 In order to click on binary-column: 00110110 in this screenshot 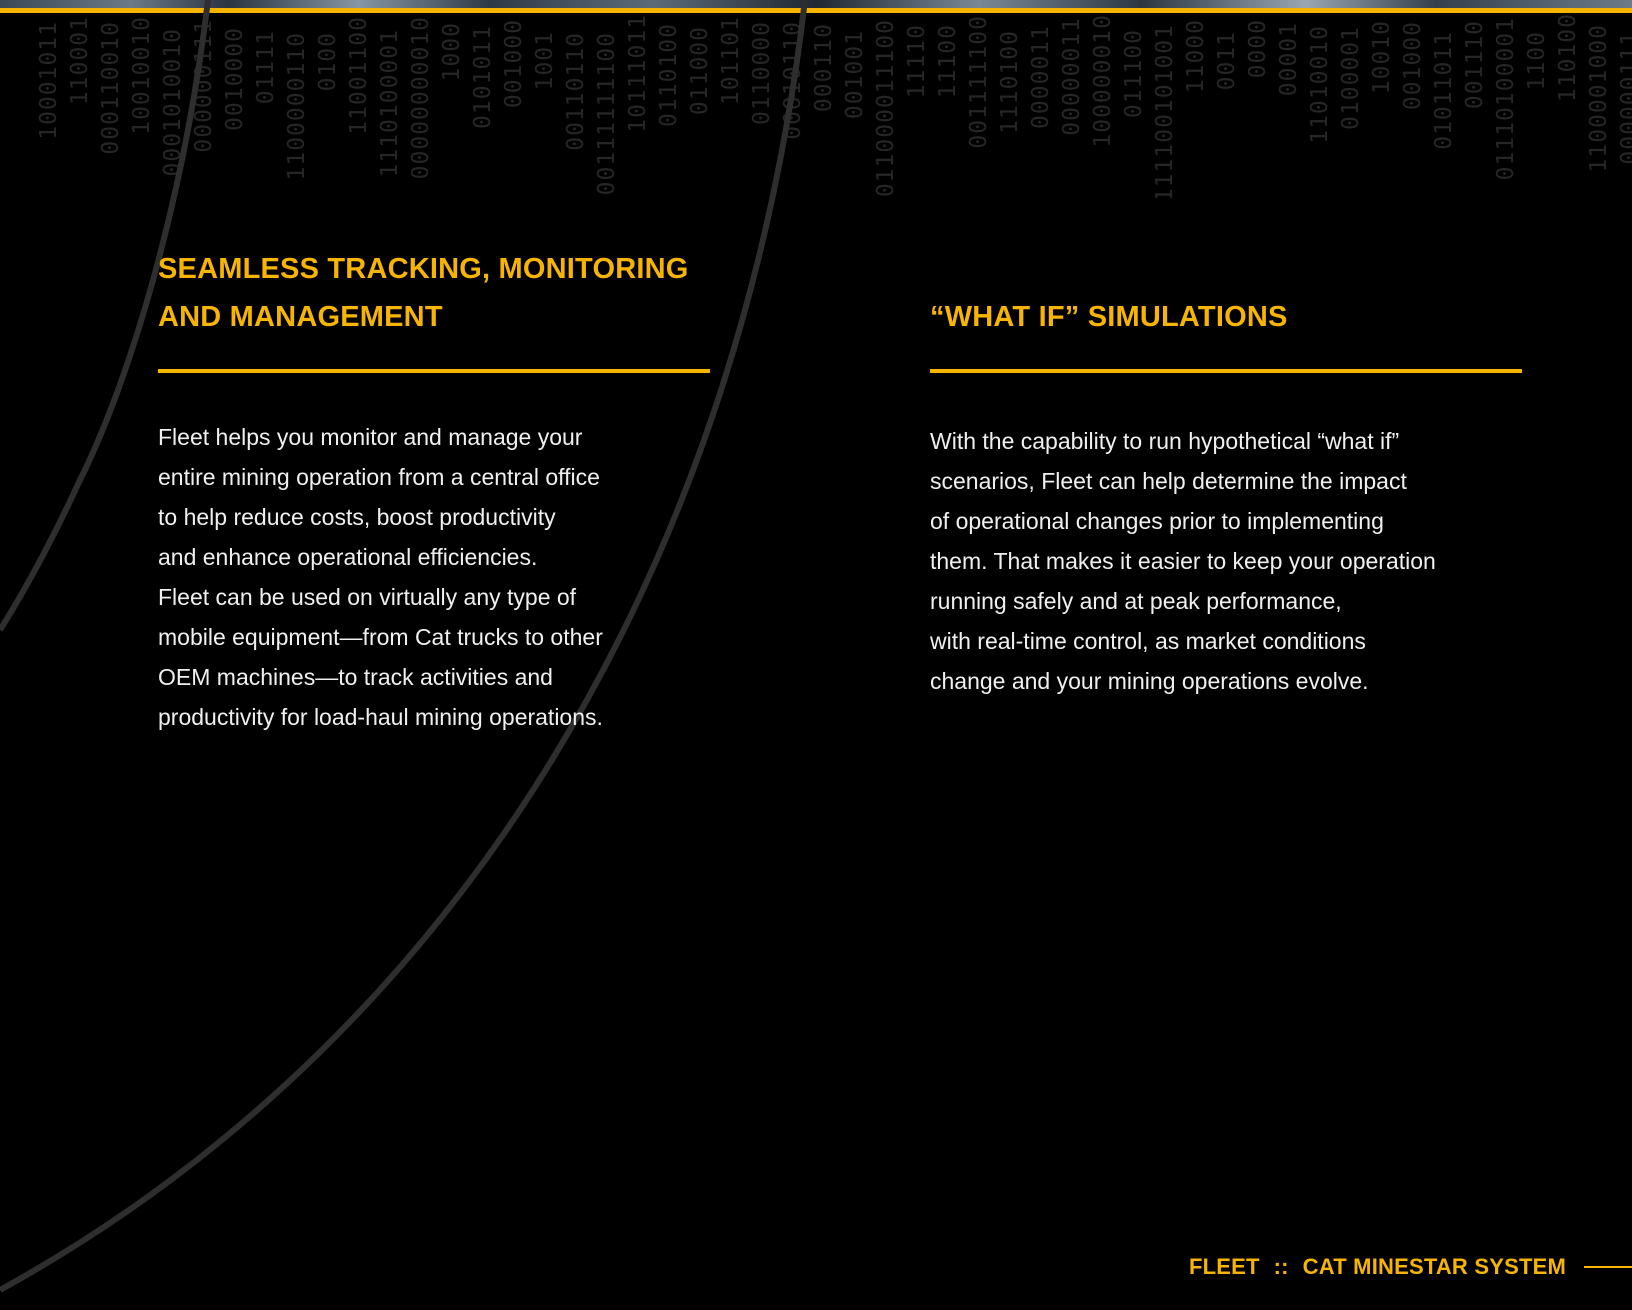, I will do `click(576, 91)`.